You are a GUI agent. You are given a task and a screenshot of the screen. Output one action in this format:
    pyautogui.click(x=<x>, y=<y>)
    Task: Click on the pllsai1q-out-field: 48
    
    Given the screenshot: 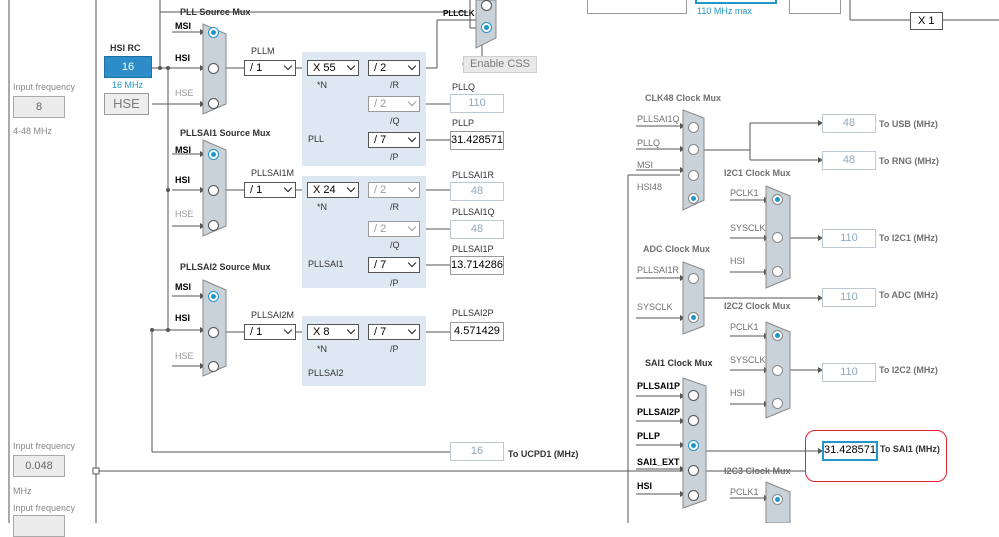 What is the action you would take?
    pyautogui.click(x=477, y=229)
    